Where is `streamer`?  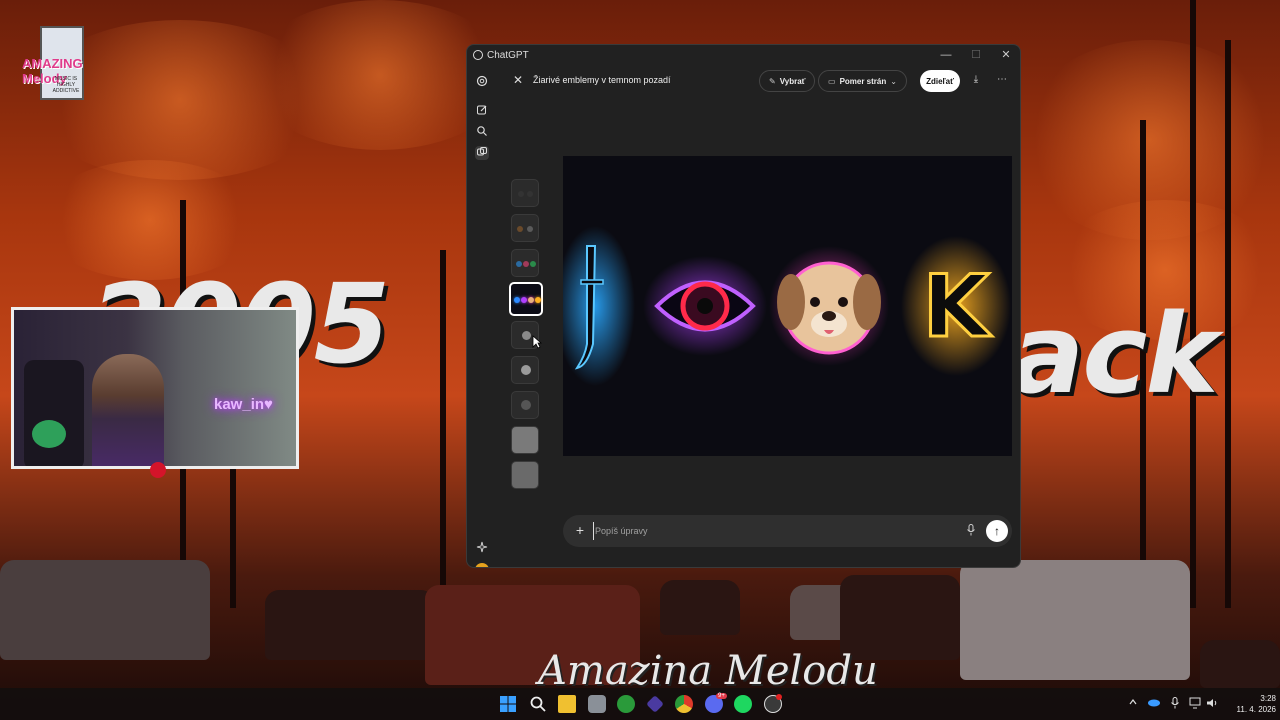 streamer is located at coordinates (128, 410).